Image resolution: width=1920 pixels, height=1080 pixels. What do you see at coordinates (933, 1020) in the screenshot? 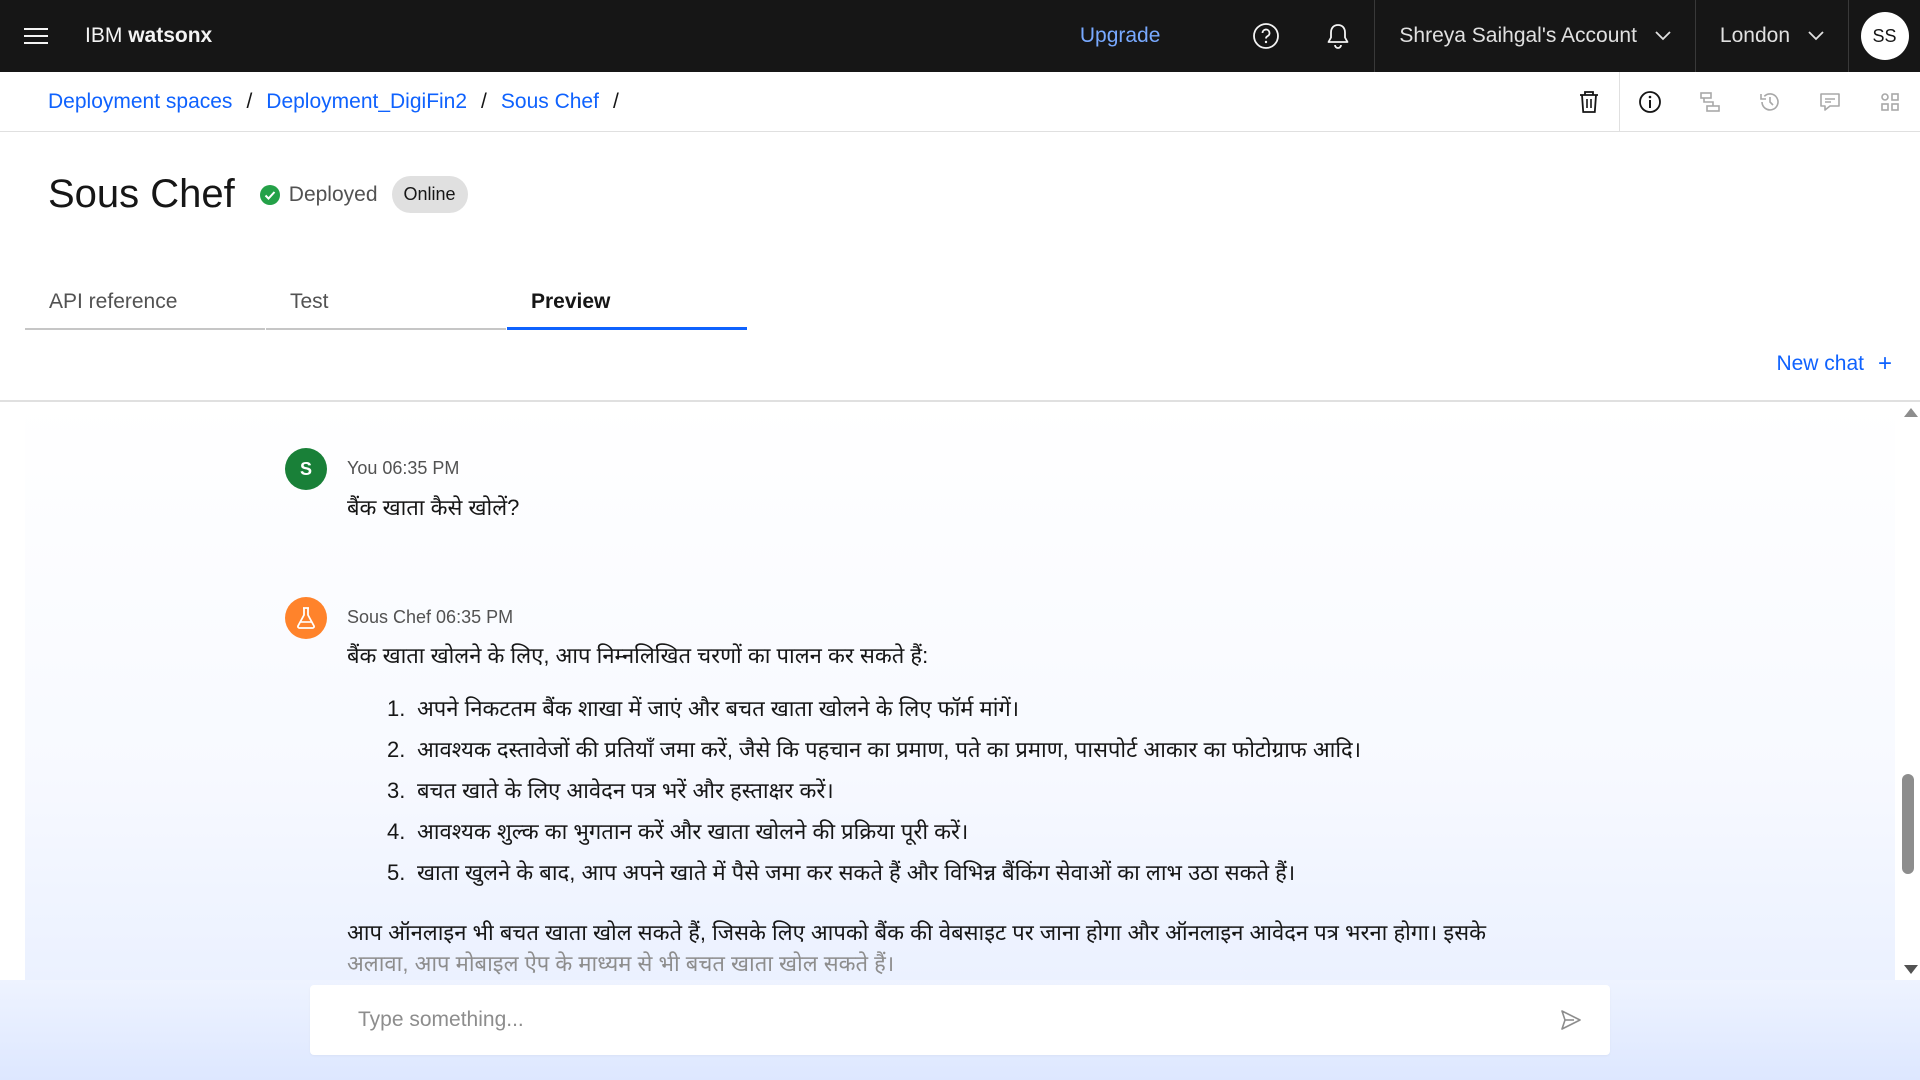
I see `chat-input` at bounding box center [933, 1020].